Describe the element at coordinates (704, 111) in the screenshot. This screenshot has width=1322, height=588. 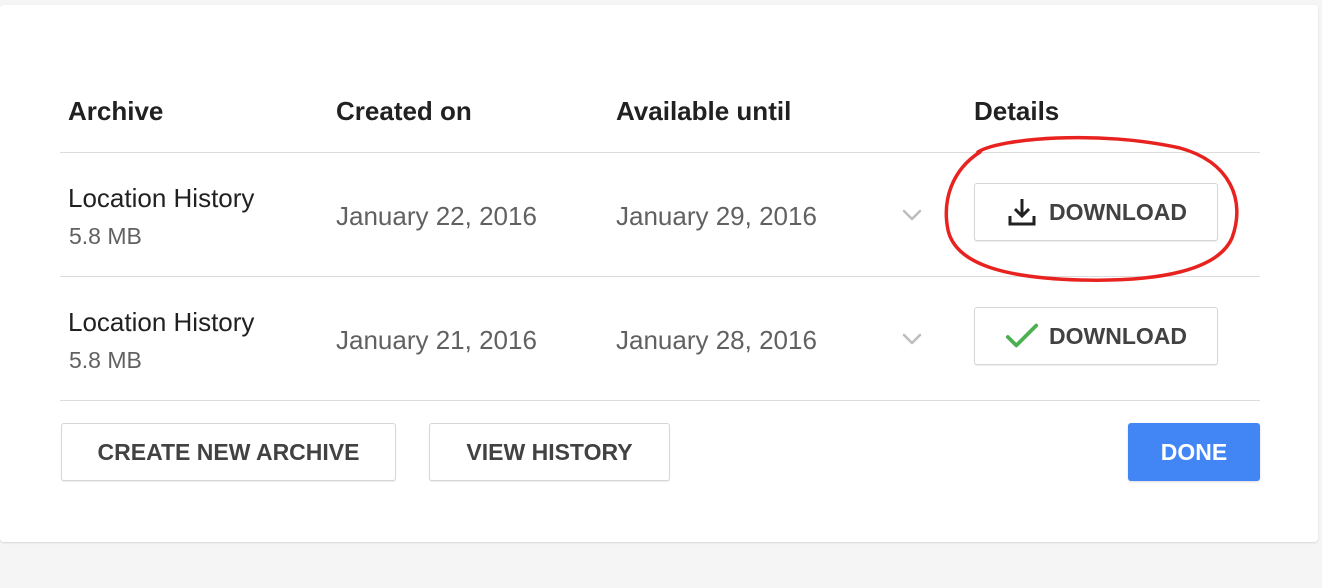
I see `header-available-until: Available until` at that location.